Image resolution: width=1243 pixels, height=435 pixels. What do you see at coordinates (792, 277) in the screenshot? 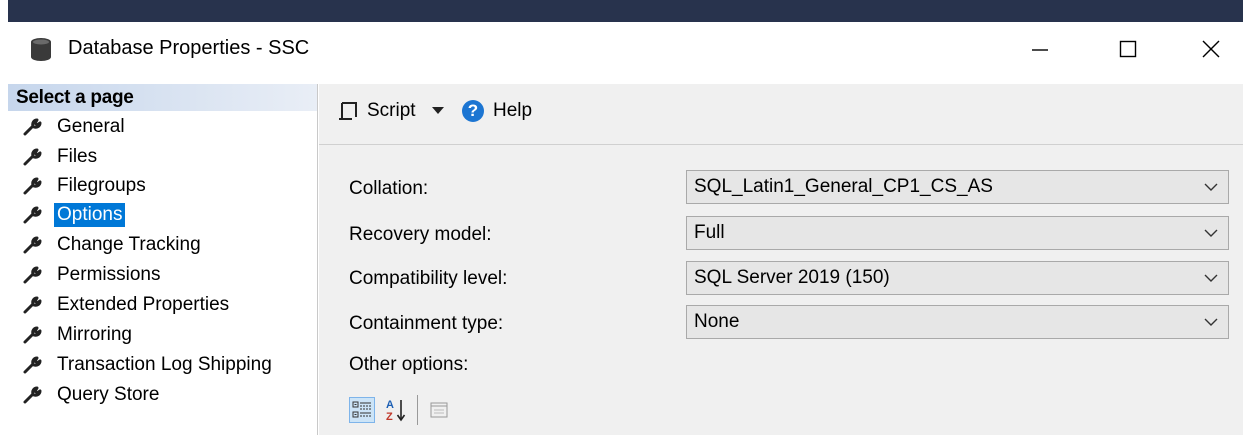
I see `compatibility-level-value: SQL Server 2019 (150)` at bounding box center [792, 277].